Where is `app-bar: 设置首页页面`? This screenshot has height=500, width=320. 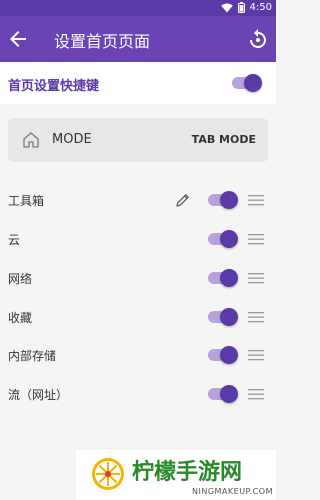 app-bar: 设置首页页面 is located at coordinates (138, 39).